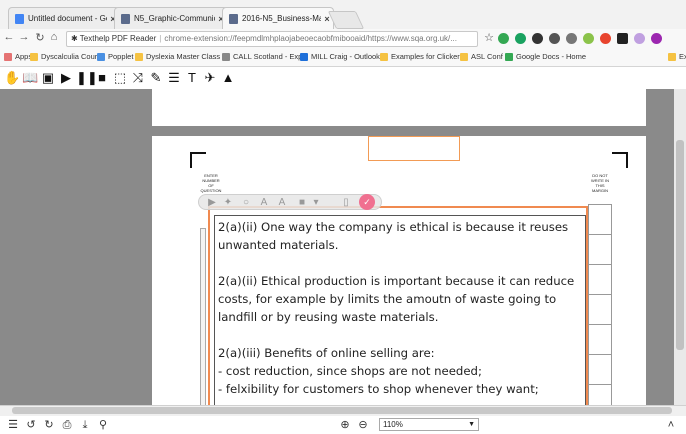 The height and width of the screenshot is (434, 686). Describe the element at coordinates (138, 78) in the screenshot. I see `translate-icon: ⤨` at that location.